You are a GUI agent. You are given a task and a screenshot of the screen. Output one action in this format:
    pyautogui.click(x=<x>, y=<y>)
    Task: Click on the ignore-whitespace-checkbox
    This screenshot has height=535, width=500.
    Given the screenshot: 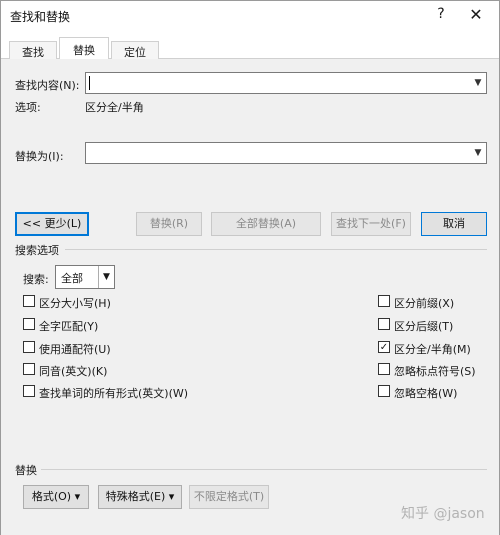 What is the action you would take?
    pyautogui.click(x=384, y=391)
    